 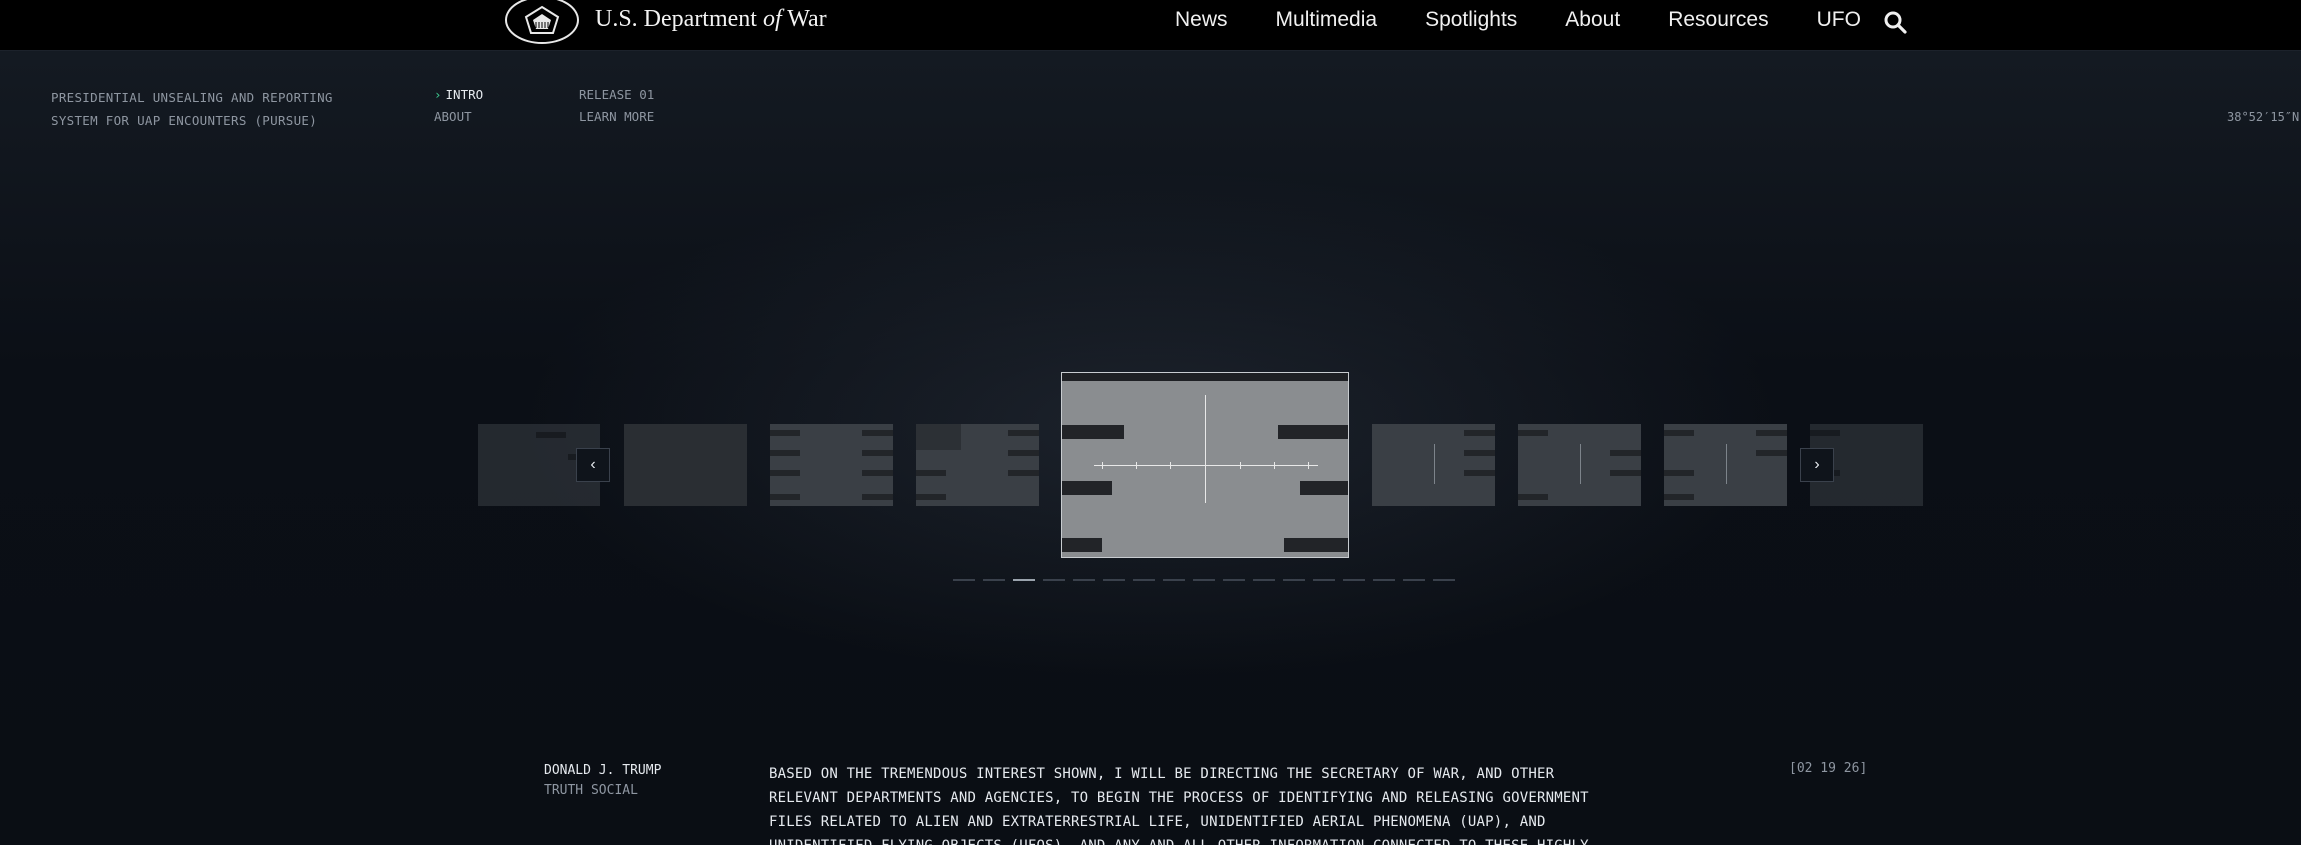 I want to click on subnav-item-about: ABOUT, so click(x=458, y=117).